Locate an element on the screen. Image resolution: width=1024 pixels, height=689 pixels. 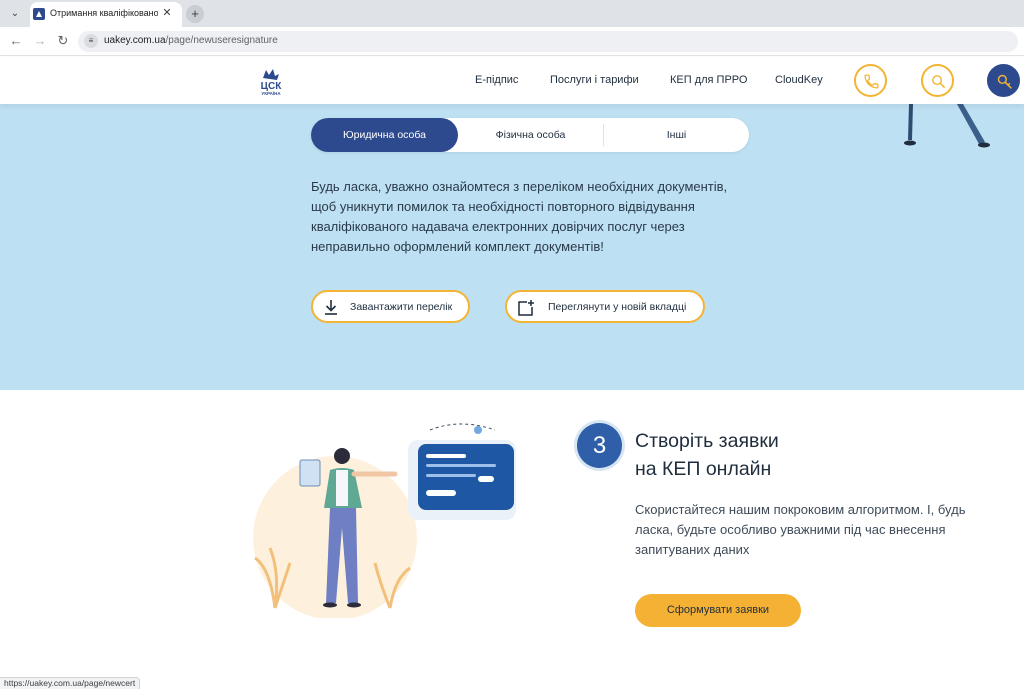
nav-kep-prro: КЕП для ПРРО is located at coordinates (708, 80).